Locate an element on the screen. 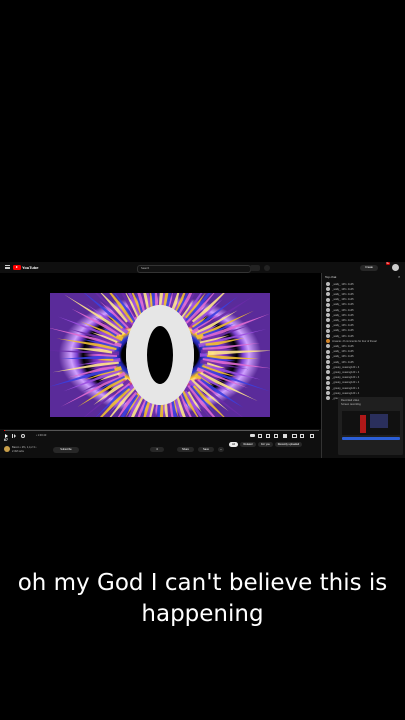  chat-message-text: Jovanie • 8 comments for four of these! is located at coordinates (355, 341).